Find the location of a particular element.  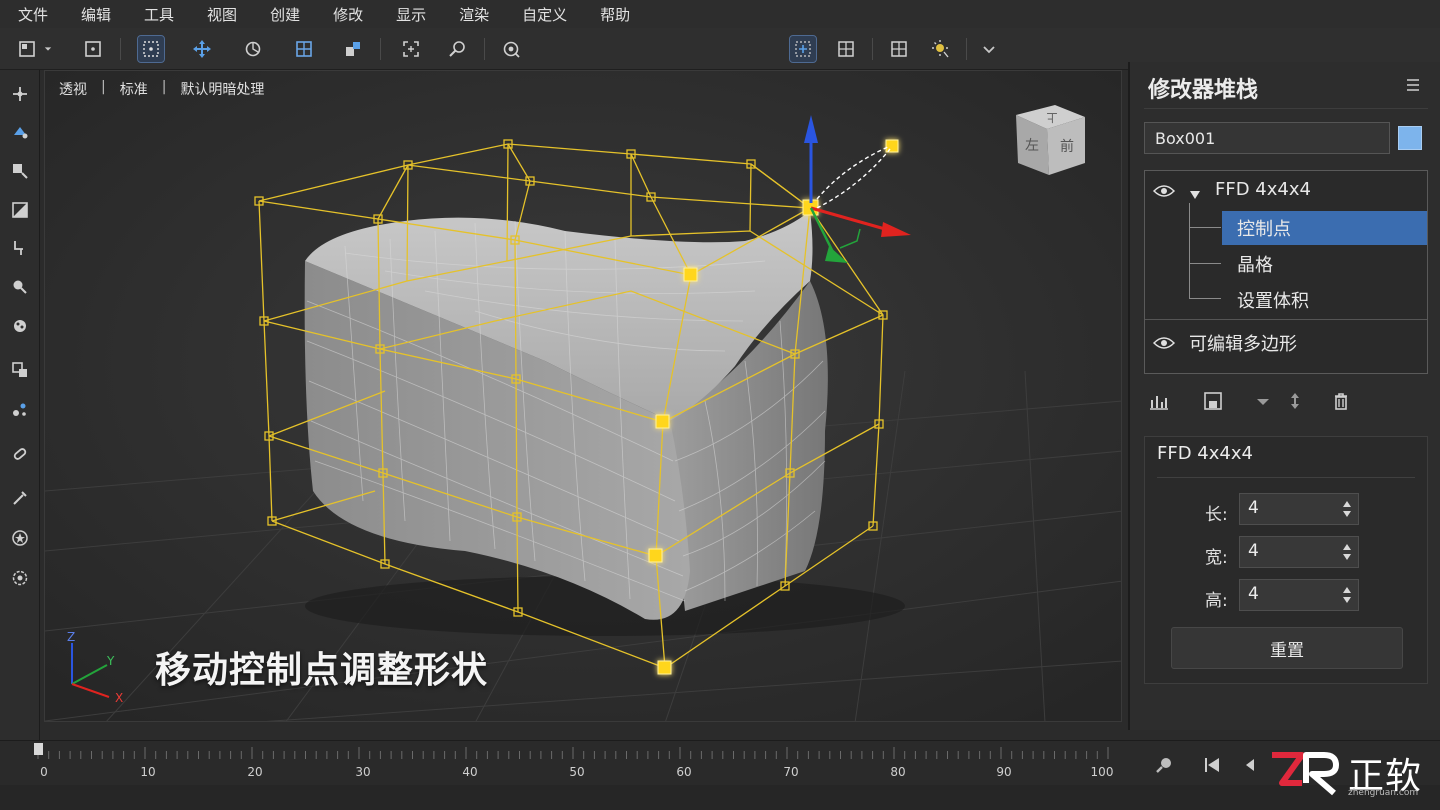

length-label: 长: is located at coordinates (1216, 515).